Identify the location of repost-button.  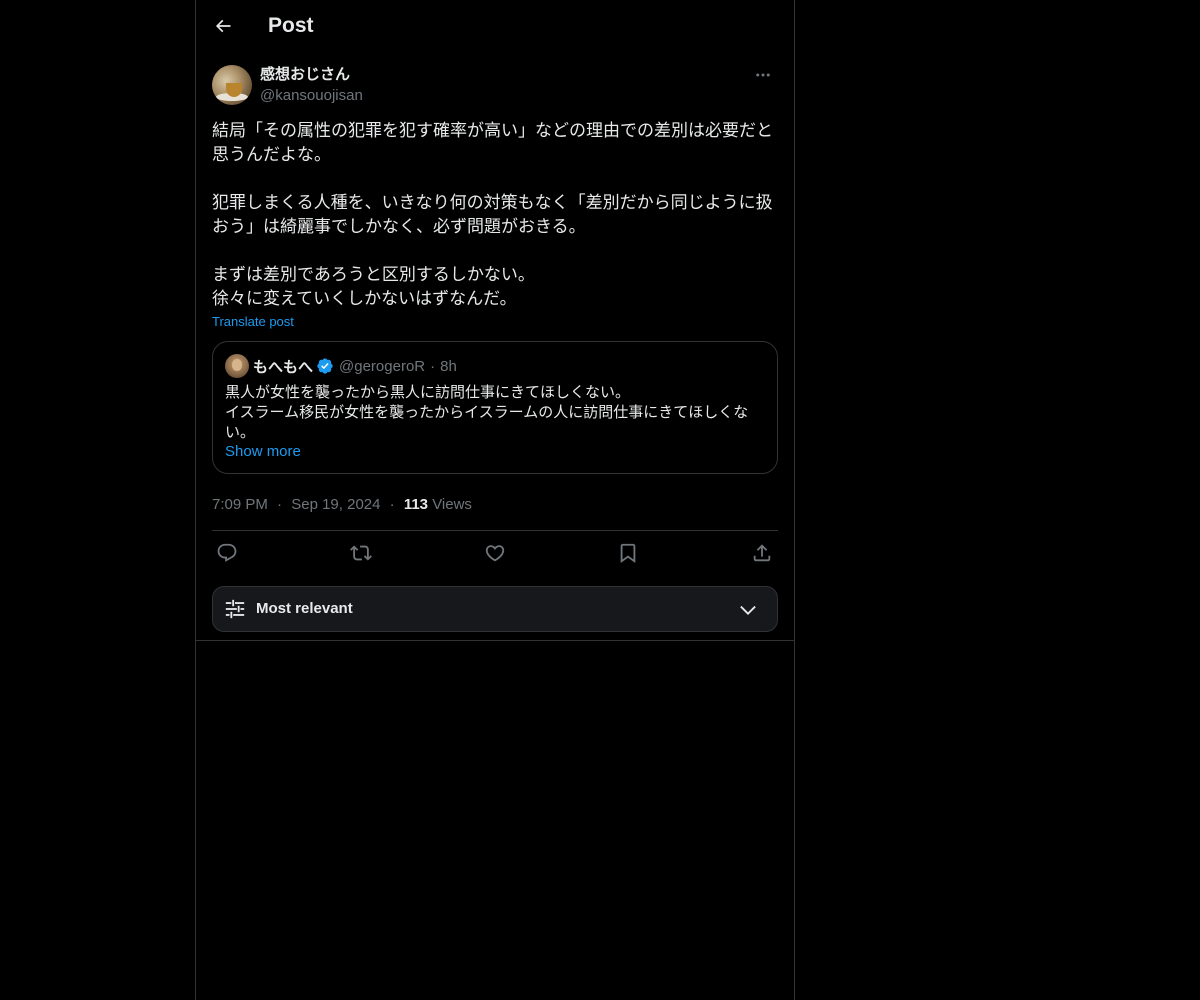
(362, 554).